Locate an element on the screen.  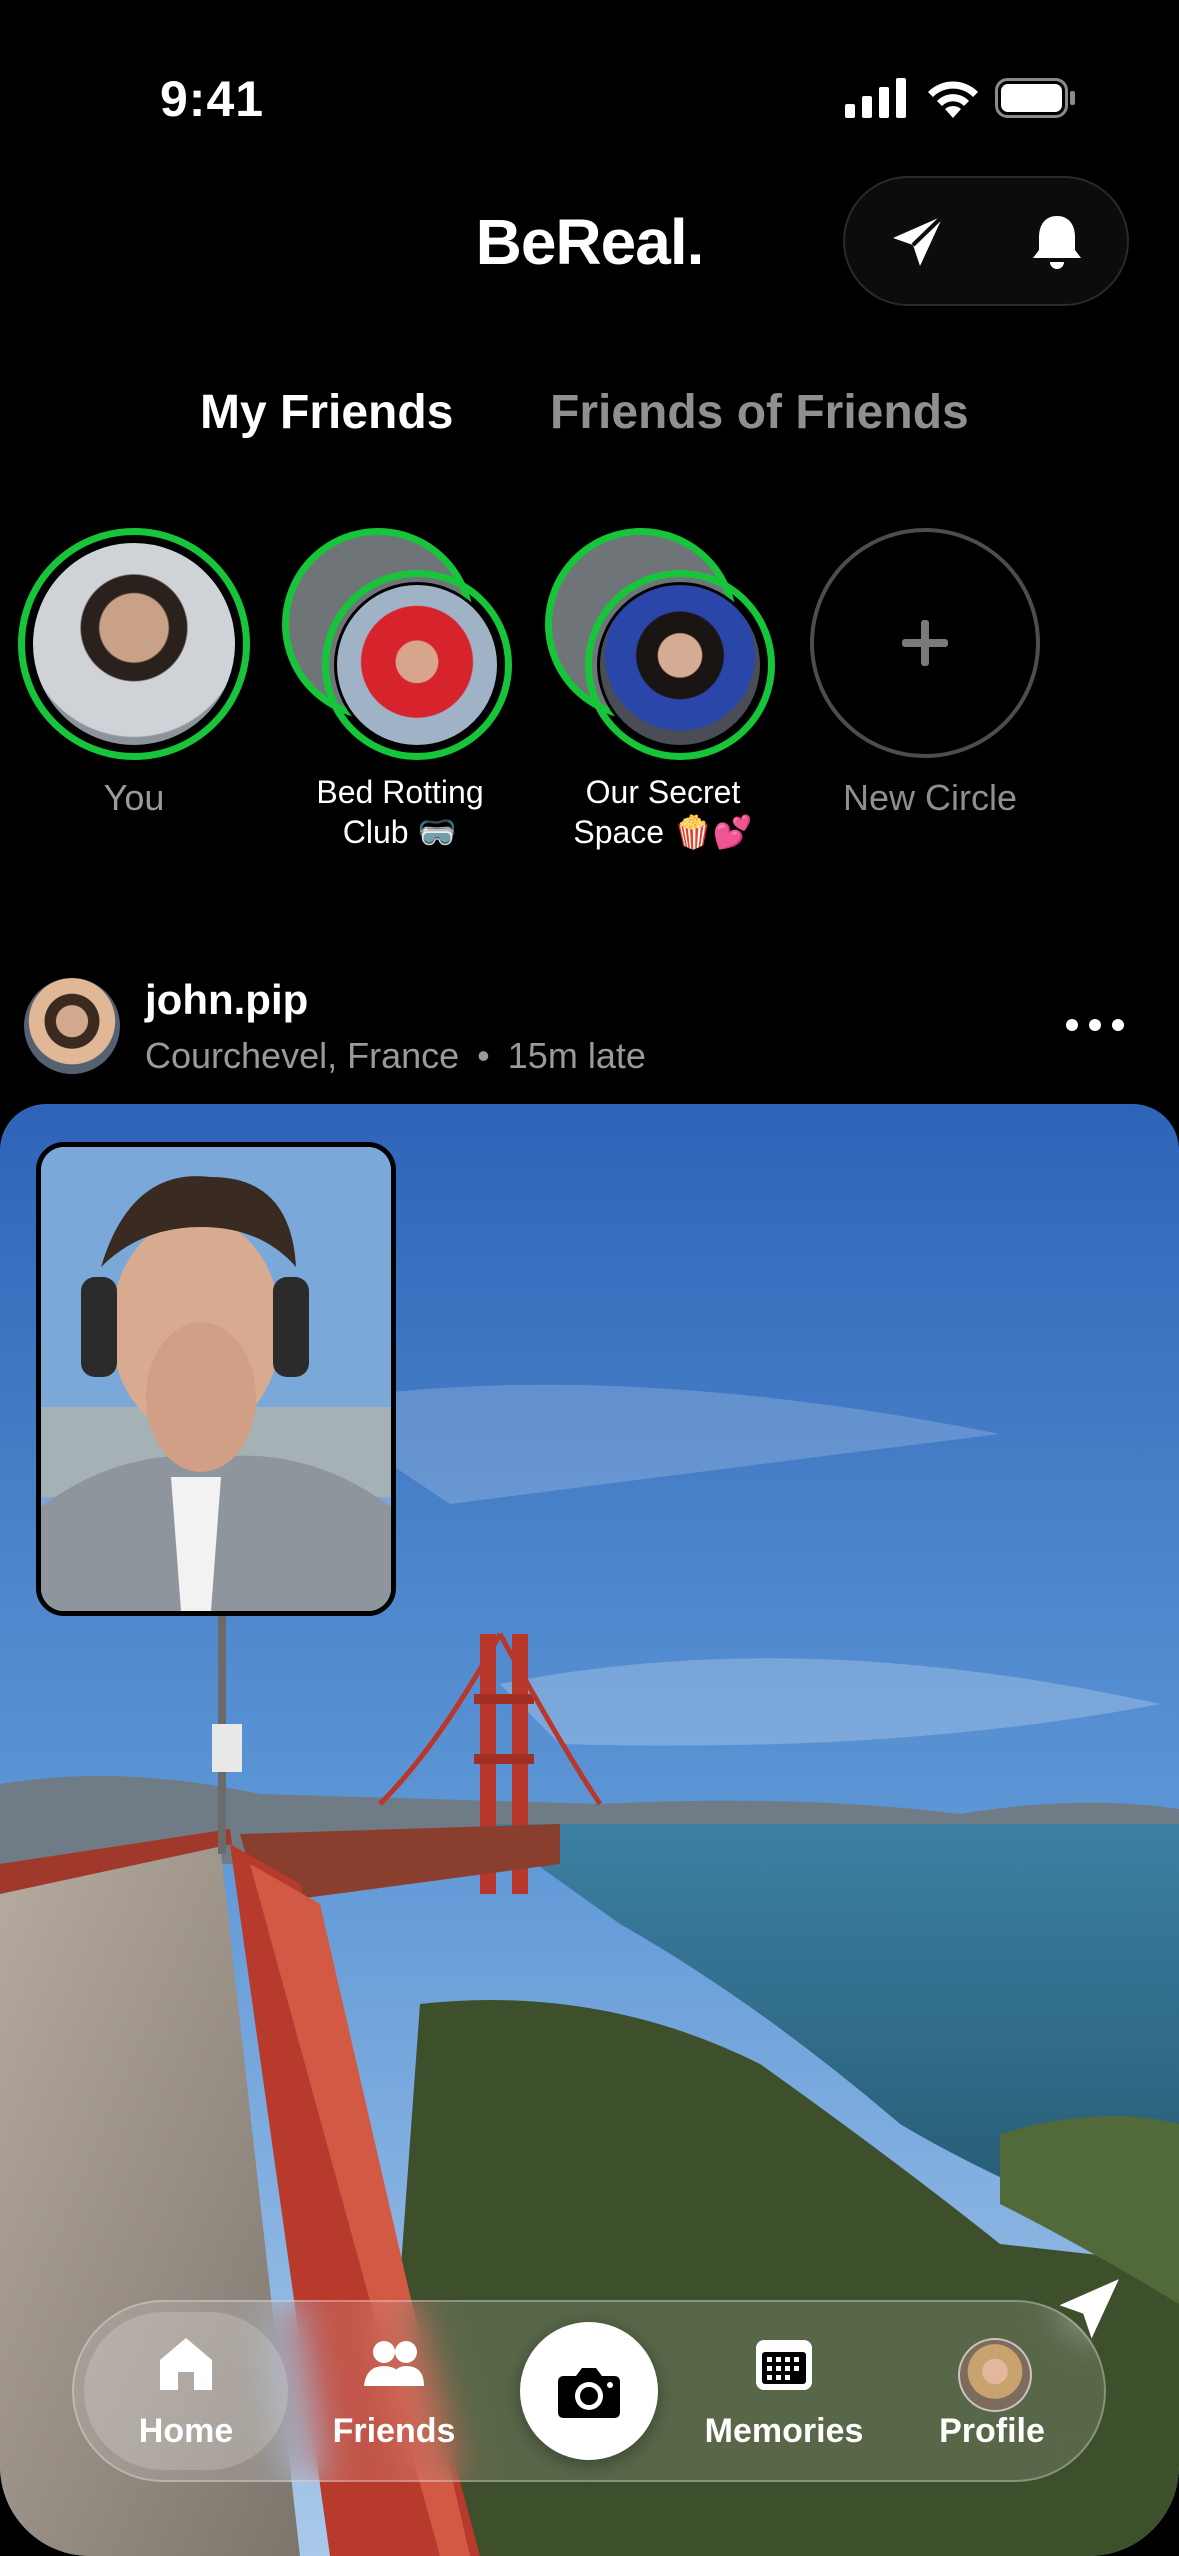
more-dots-icon is located at coordinates (1100, 1025).